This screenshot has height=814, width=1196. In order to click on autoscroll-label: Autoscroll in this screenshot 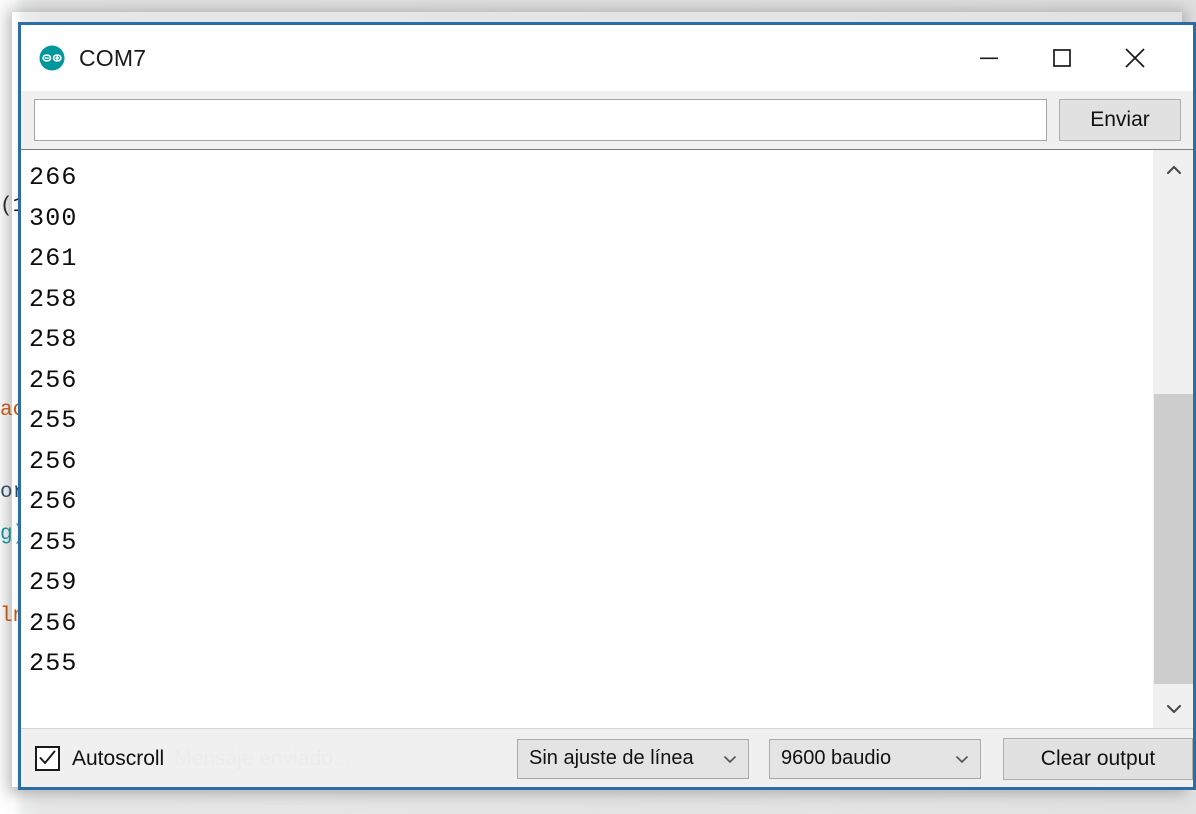, I will do `click(118, 758)`.